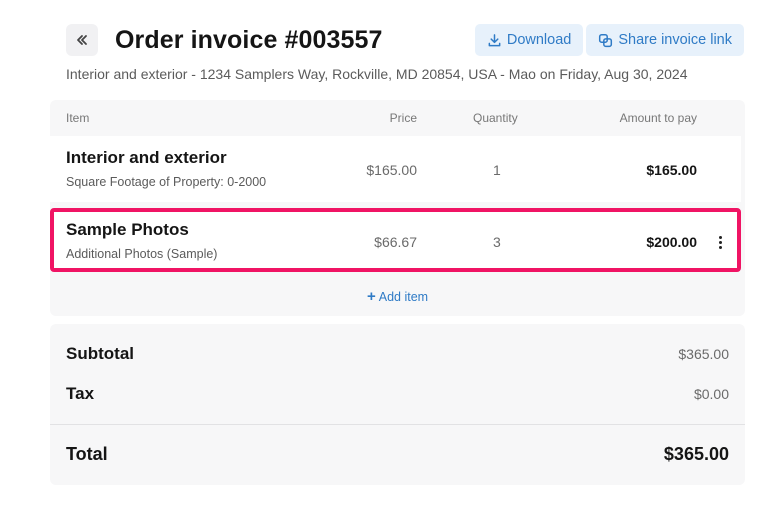 This screenshot has width=781, height=507. Describe the element at coordinates (711, 394) in the screenshot. I see `tax-value: $0.00` at that location.